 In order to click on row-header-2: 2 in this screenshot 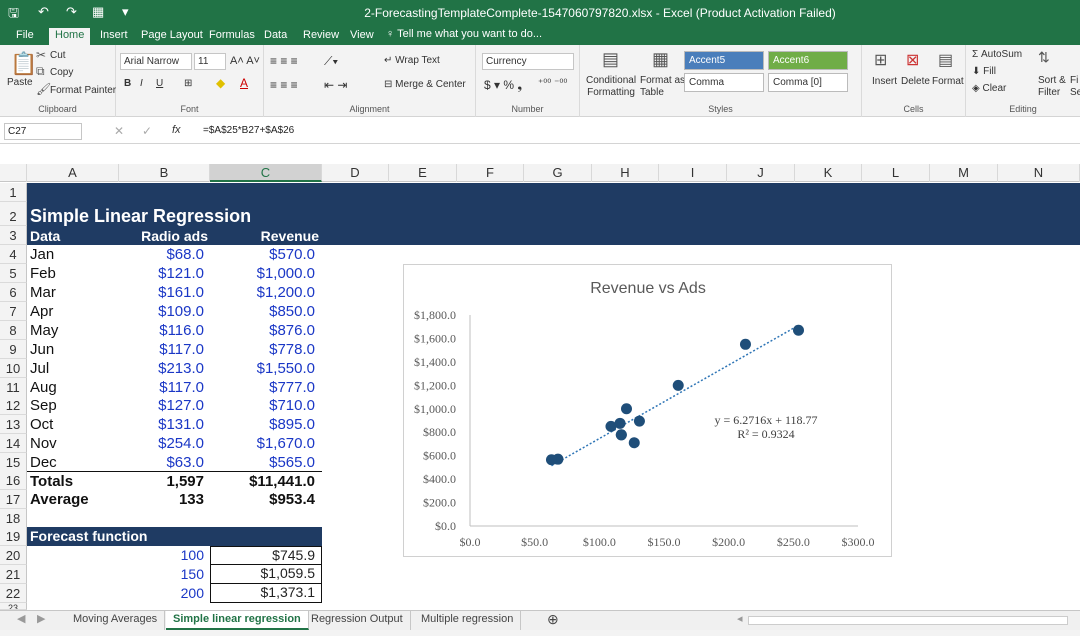, I will do `click(13, 214)`.